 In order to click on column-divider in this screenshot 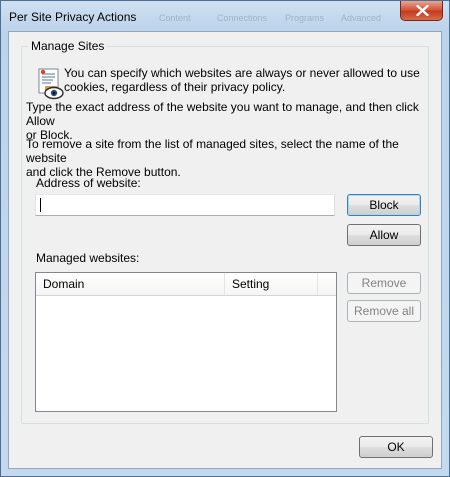, I will do `click(317, 284)`.